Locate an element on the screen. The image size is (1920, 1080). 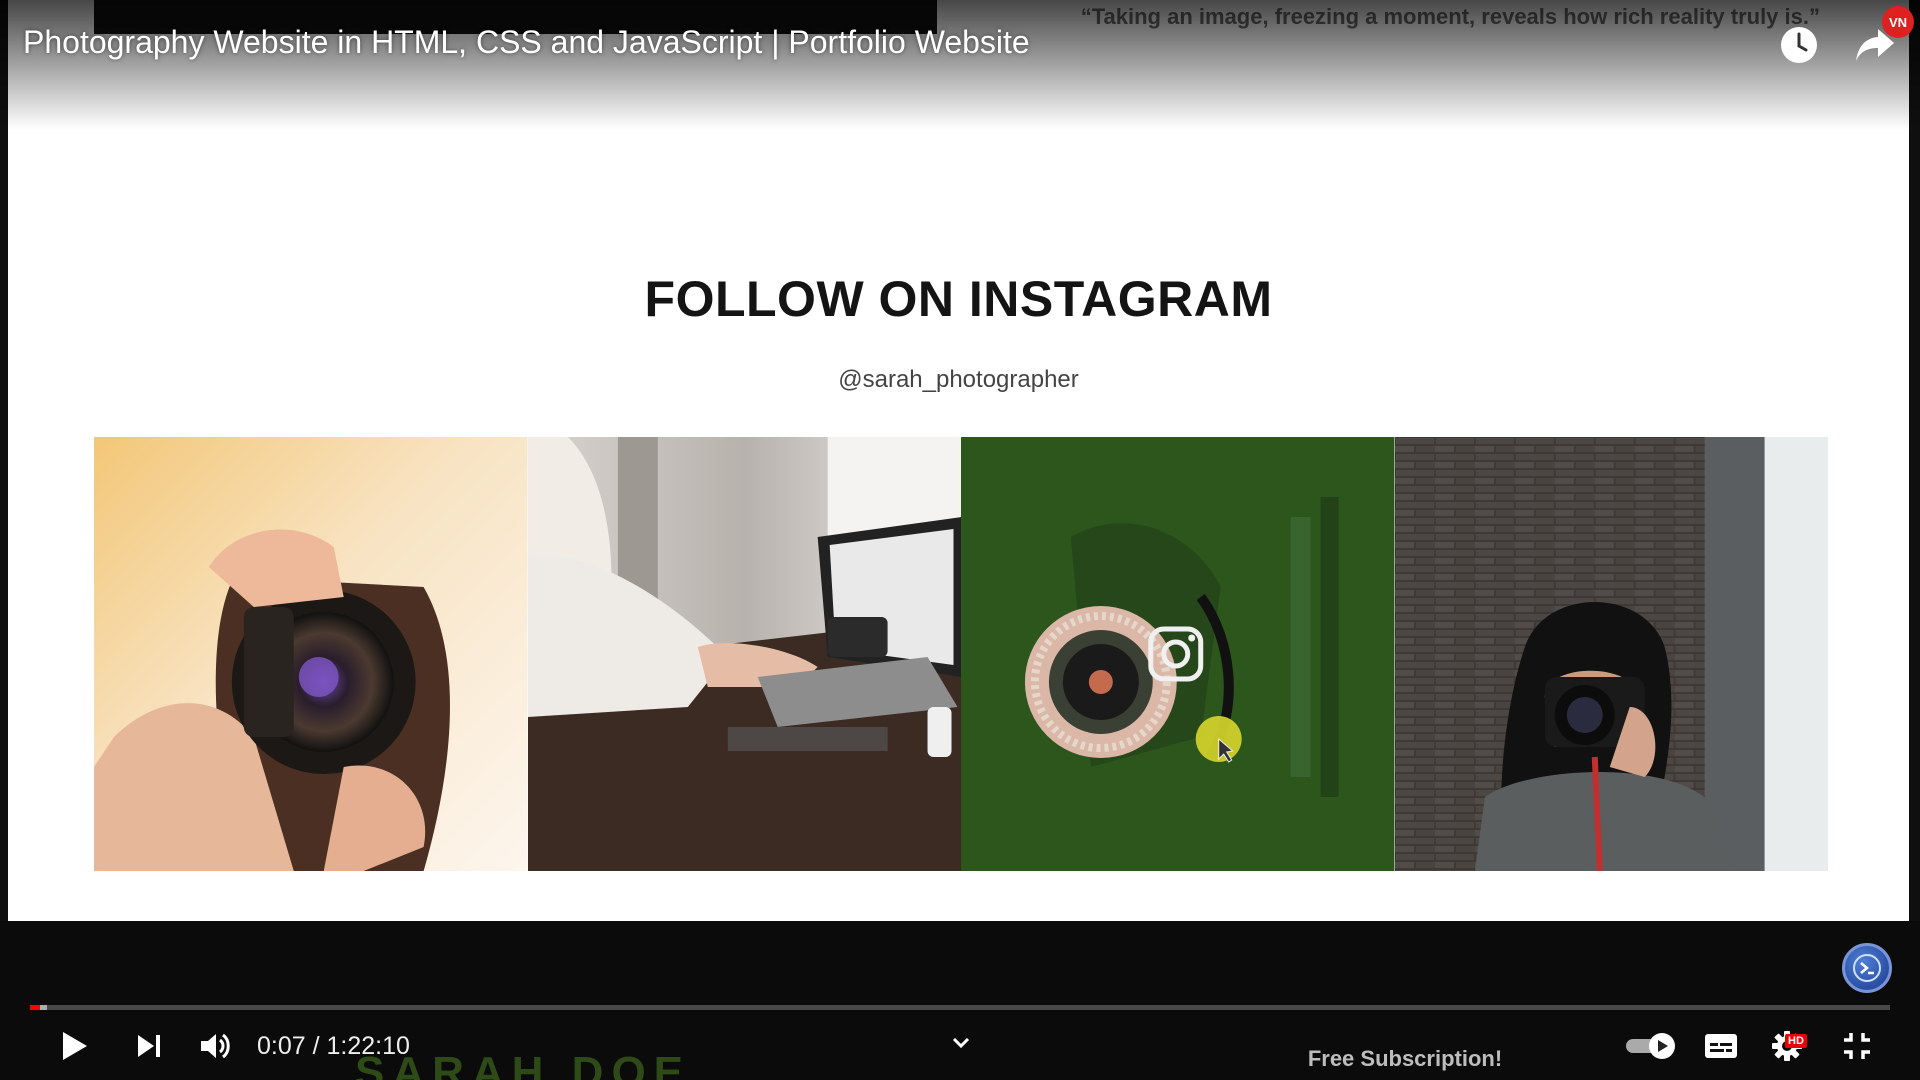
terminal-icon is located at coordinates (1867, 968).